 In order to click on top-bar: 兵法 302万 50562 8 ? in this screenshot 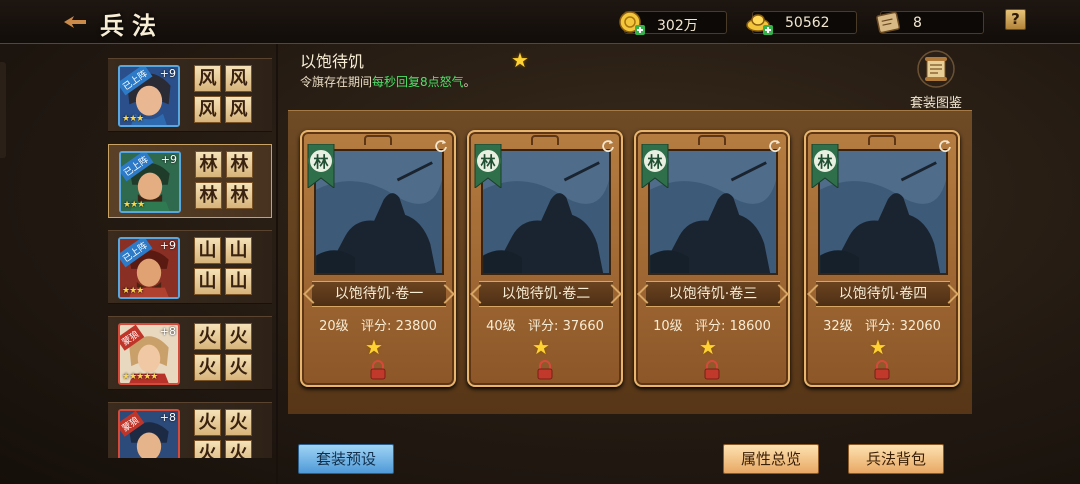, I will do `click(540, 22)`.